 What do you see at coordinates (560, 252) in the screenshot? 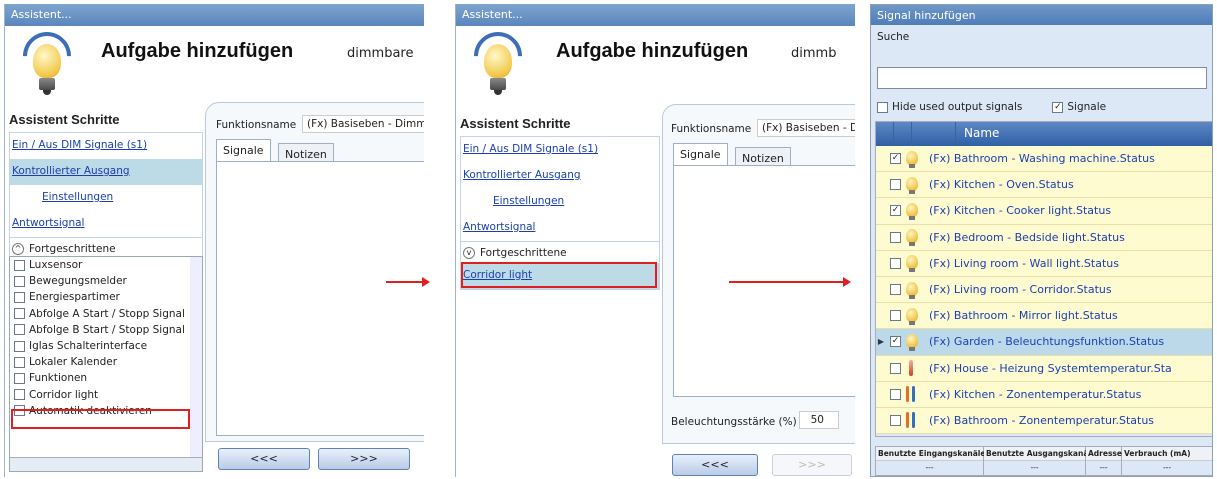
I see `advanced-toggle: v Fortgeschrittene` at bounding box center [560, 252].